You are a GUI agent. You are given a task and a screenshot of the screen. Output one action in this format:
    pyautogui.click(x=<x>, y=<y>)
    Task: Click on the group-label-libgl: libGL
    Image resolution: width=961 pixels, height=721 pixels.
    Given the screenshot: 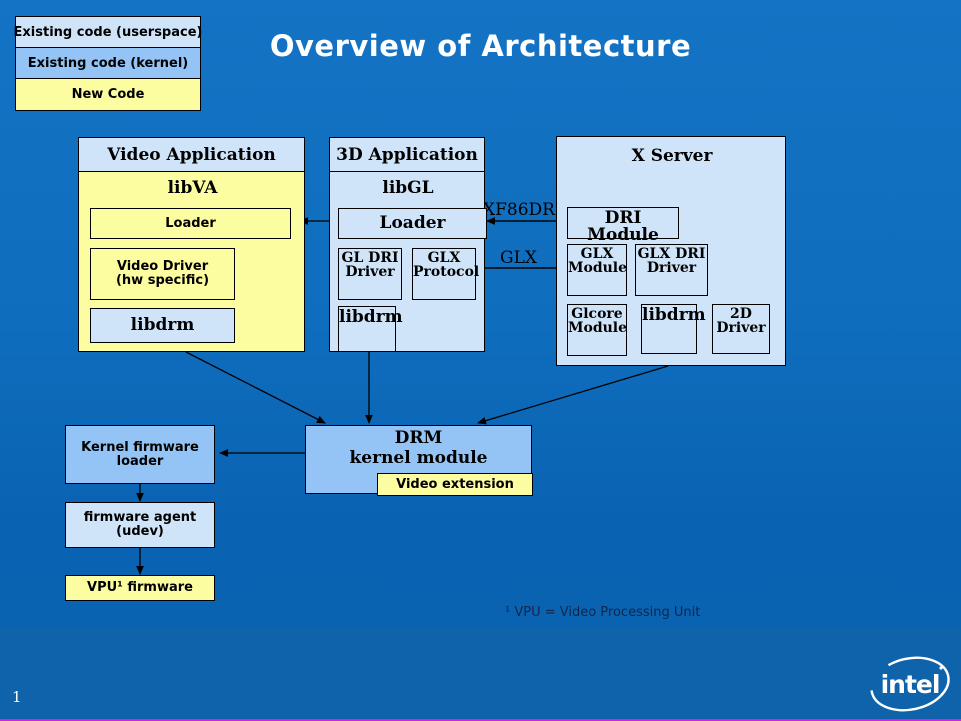 What is the action you would take?
    pyautogui.click(x=408, y=188)
    